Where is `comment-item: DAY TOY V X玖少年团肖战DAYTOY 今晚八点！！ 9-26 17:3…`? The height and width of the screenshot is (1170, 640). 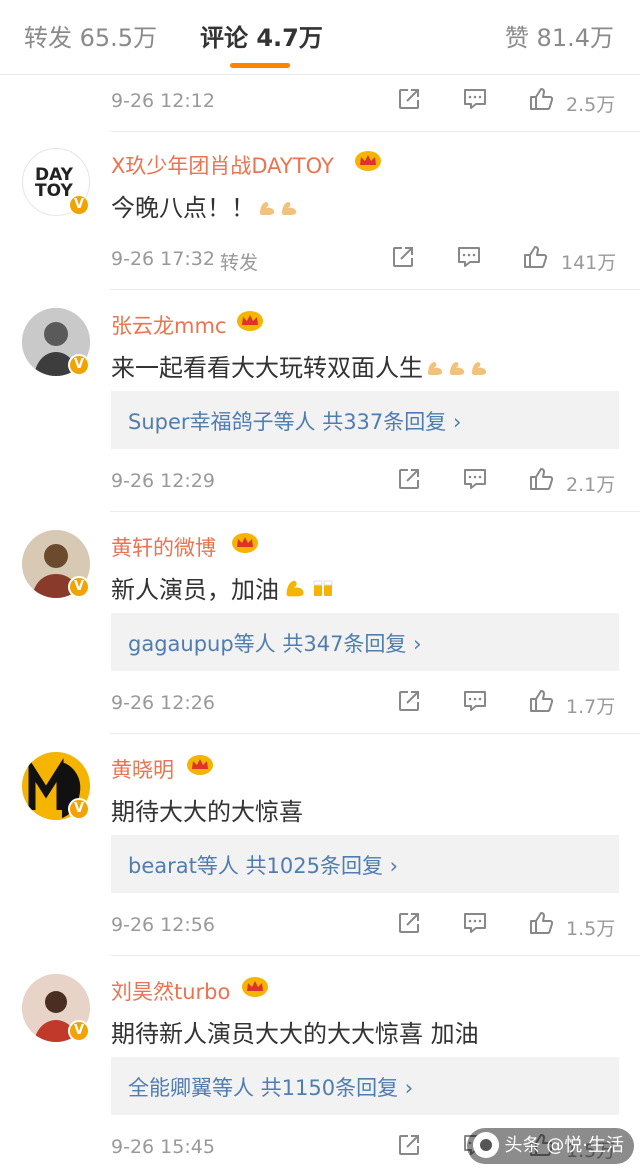
comment-item: DAY TOY V X玖少年团肖战DAYTOY 今晚八点！！ 9-26 17:3… is located at coordinates (320, 210).